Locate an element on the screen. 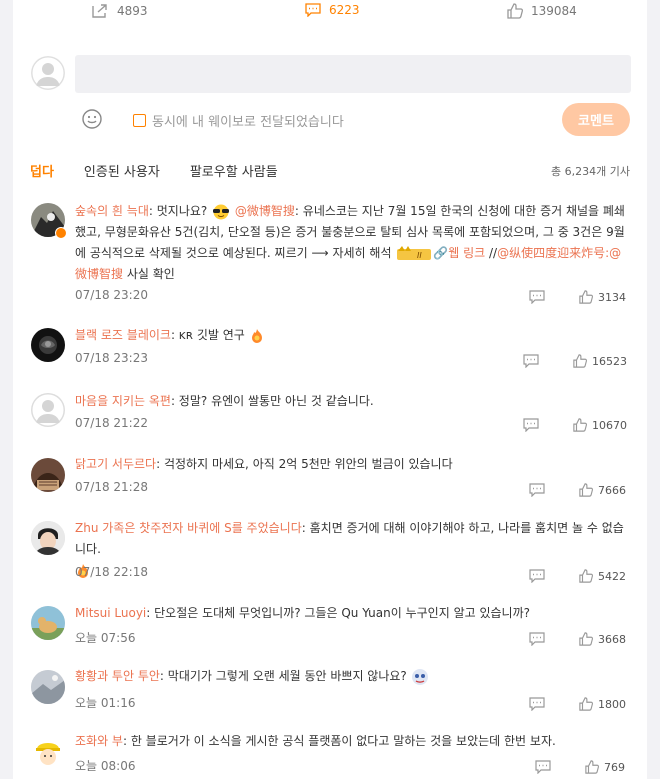 This screenshot has width=660, height=779. comment-username: 황황과 투안 투안 is located at coordinates (117, 676).